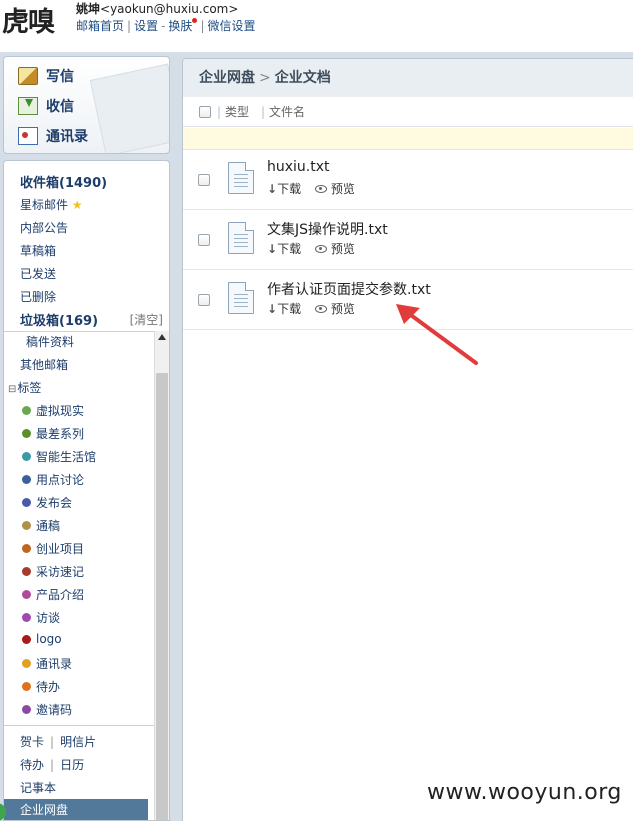 This screenshot has height=821, width=633. I want to click on tag-item: 访谈, so click(41, 617).